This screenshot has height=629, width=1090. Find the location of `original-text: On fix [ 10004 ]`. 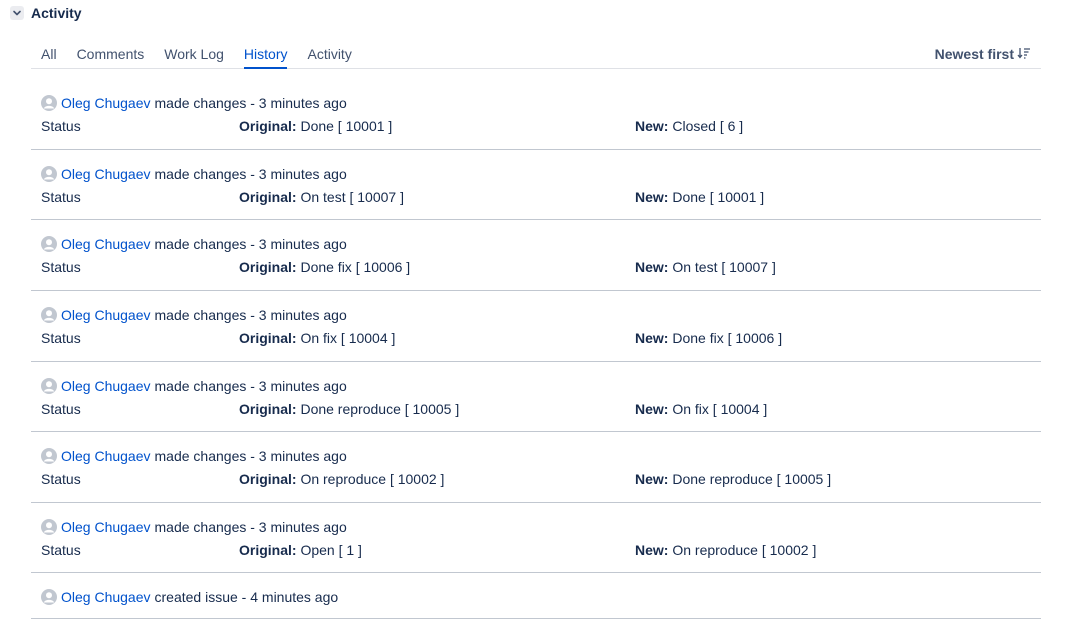

original-text: On fix [ 10004 ] is located at coordinates (348, 338).